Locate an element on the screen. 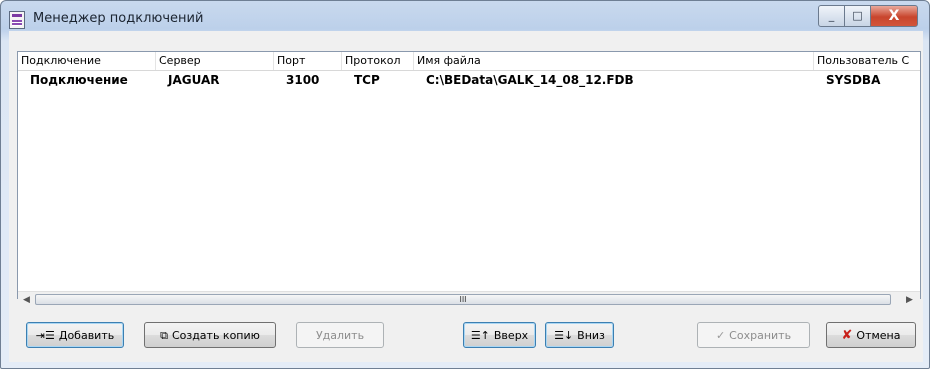  minimize-button: _ is located at coordinates (831, 16).